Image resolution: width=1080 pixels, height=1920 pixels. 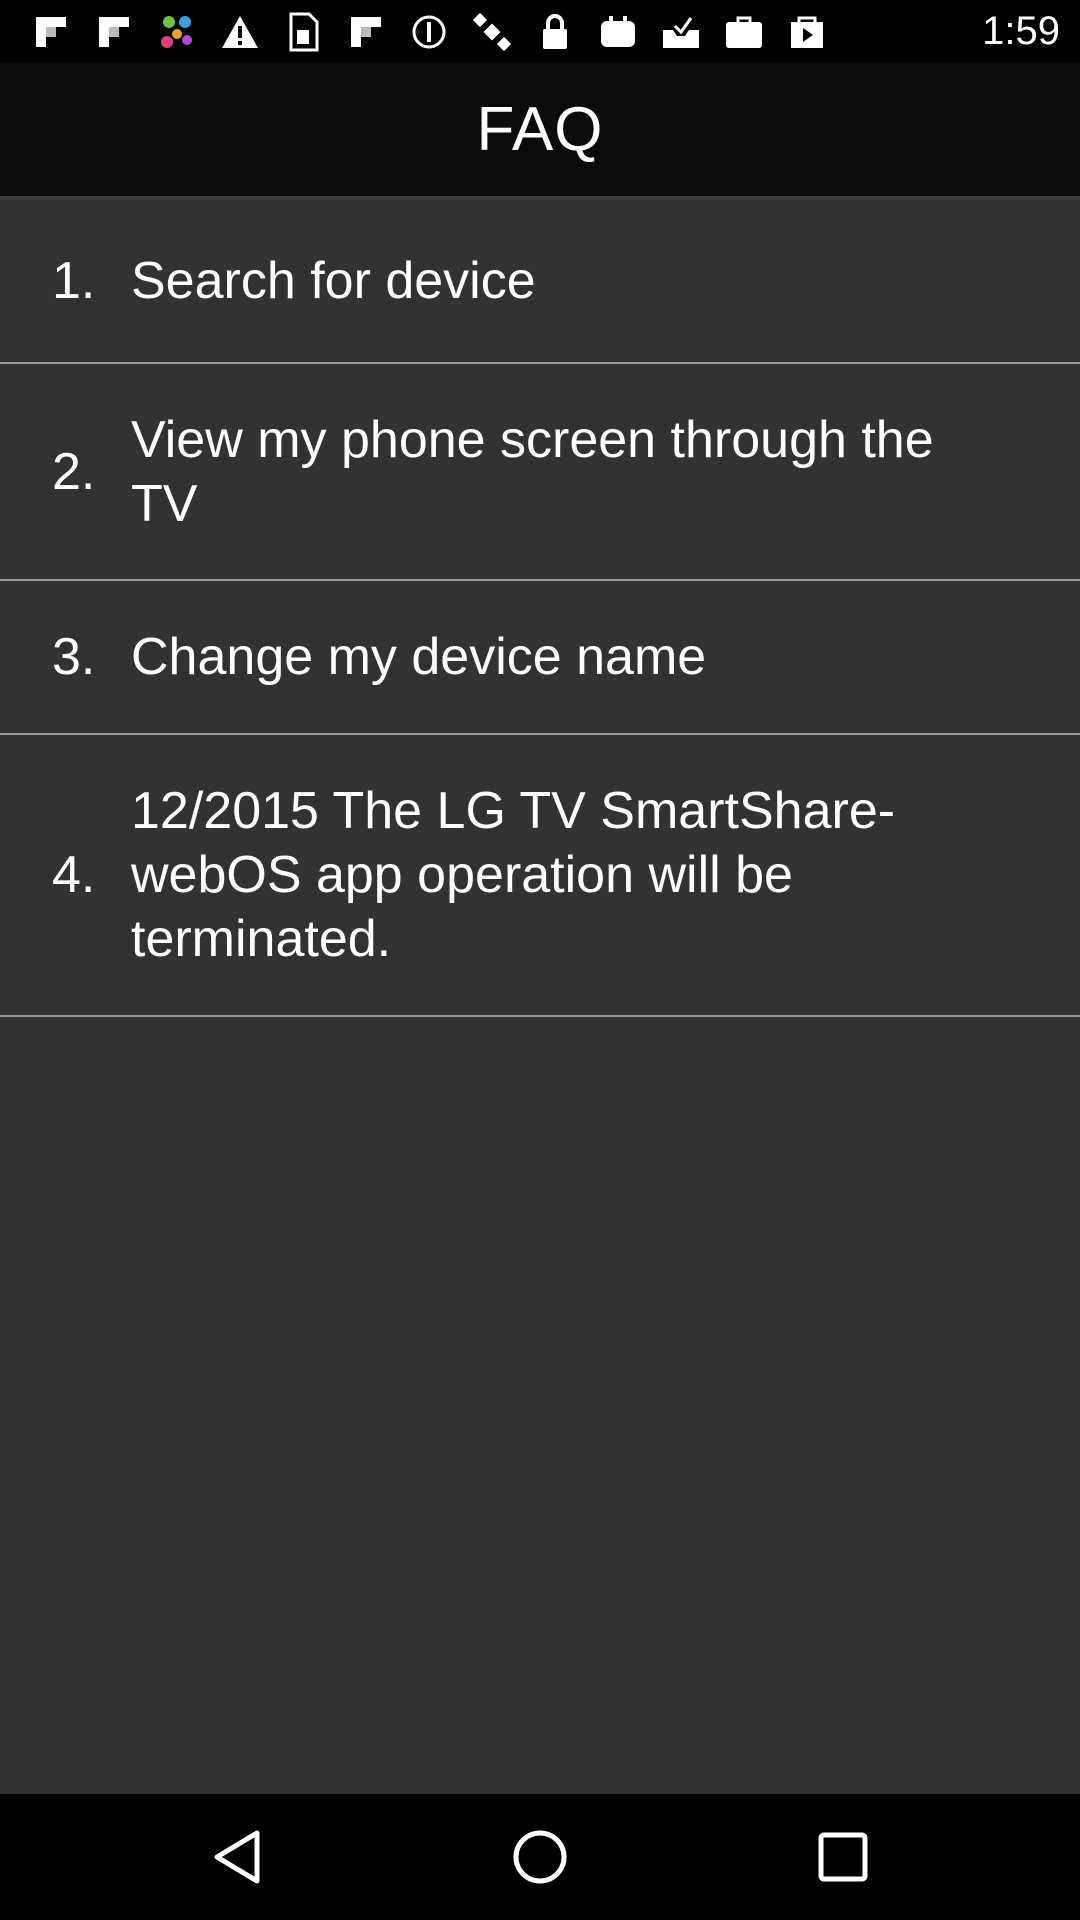 I want to click on faq-item-view-phone-screen: 2. View my phone screen through the TV, so click(x=540, y=472).